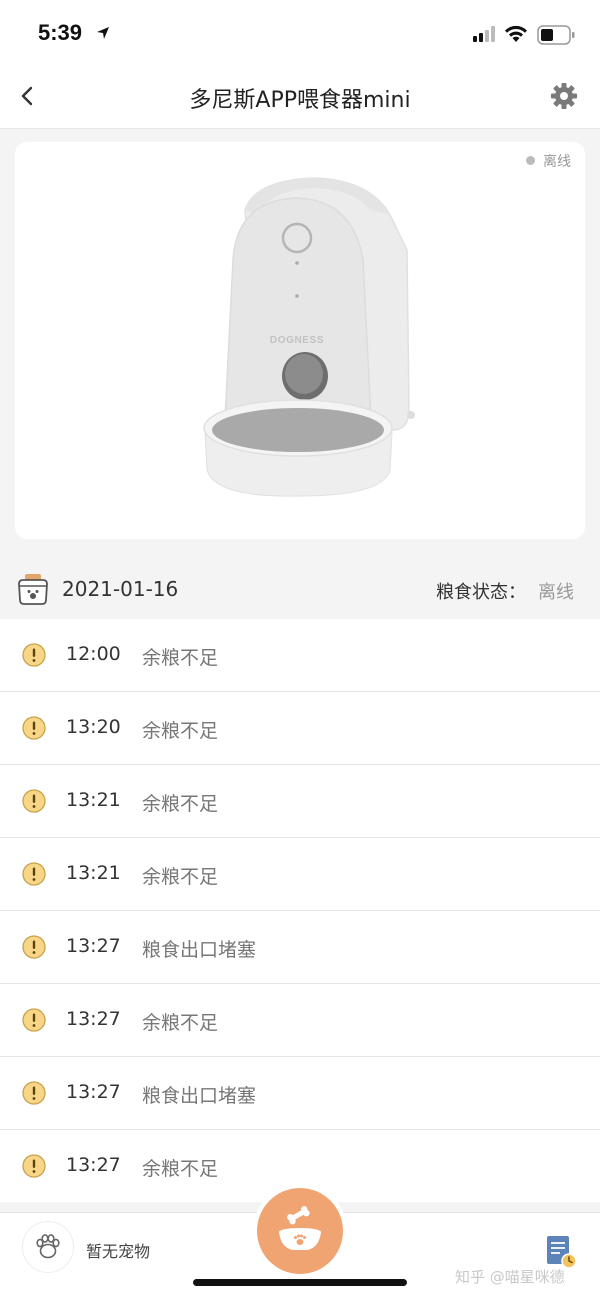  I want to click on calendar-icon, so click(33, 589).